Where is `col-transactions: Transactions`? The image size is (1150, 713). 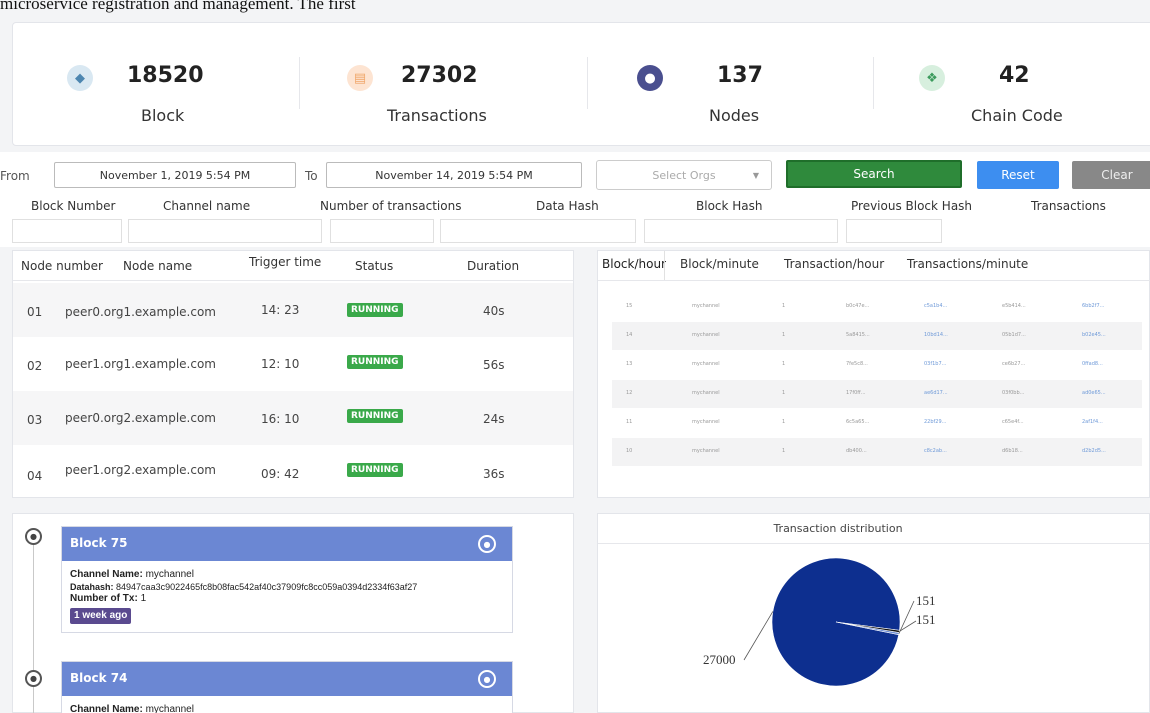
col-transactions: Transactions is located at coordinates (1068, 206).